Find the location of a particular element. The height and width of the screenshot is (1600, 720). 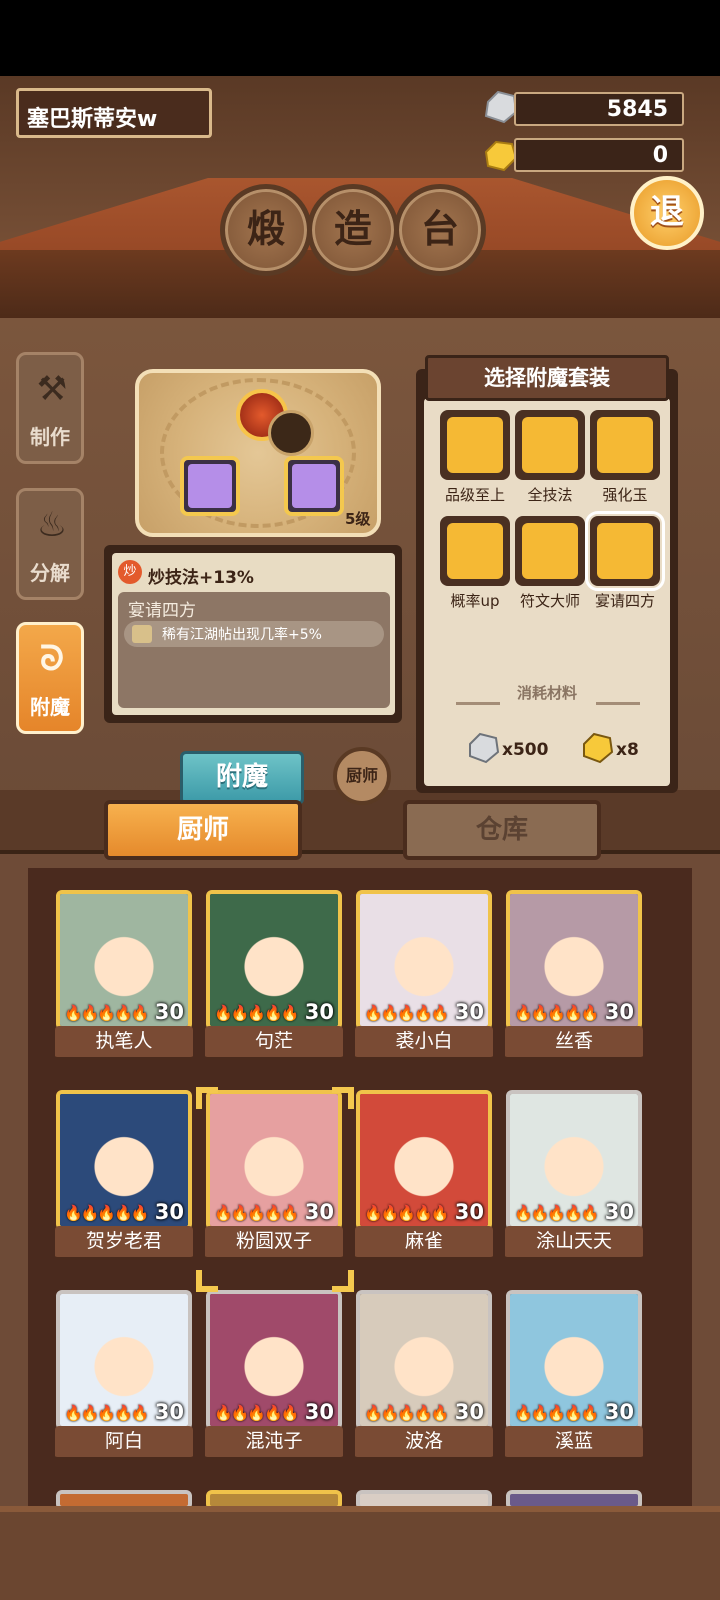

tab-enchant: ᘐ 附魔 is located at coordinates (50, 678).